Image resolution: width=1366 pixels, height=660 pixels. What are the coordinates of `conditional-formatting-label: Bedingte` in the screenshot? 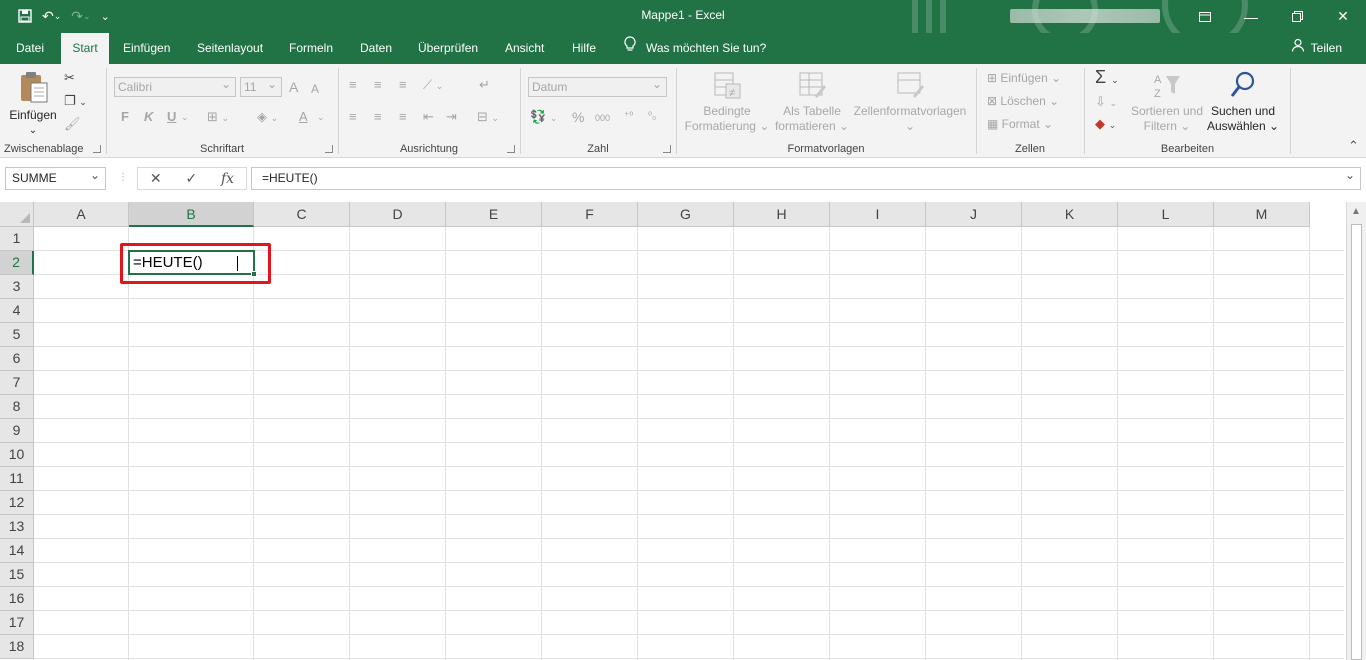 It's located at (727, 111).